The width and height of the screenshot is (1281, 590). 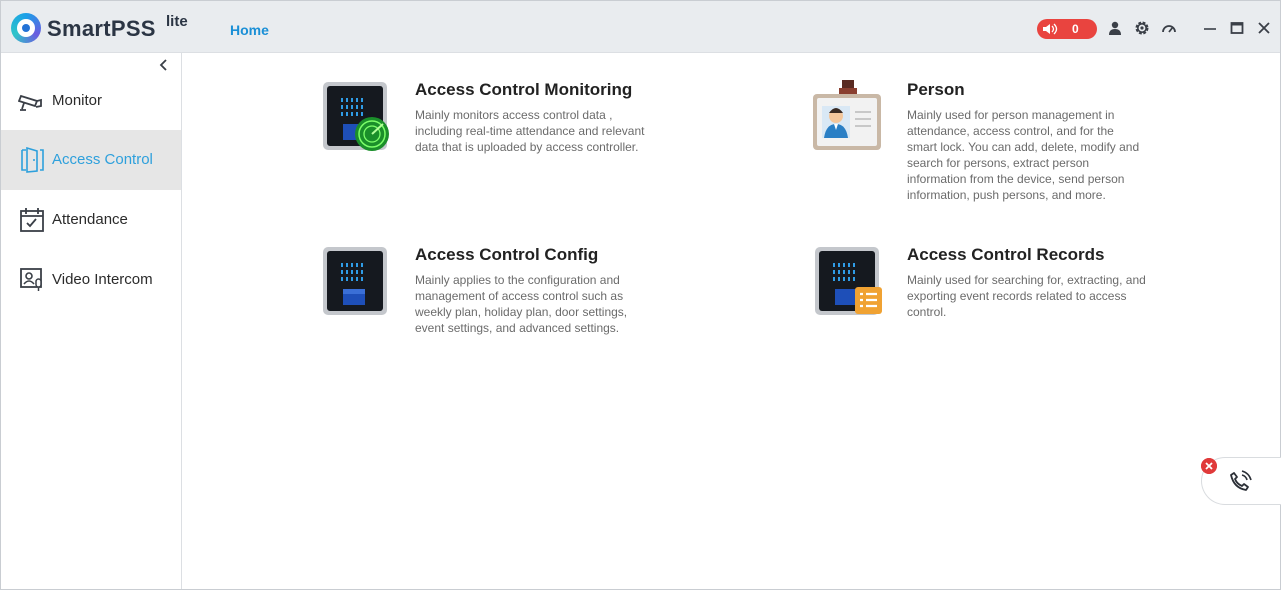 I want to click on sidebar-item-label: Video Intercom, so click(x=102, y=279).